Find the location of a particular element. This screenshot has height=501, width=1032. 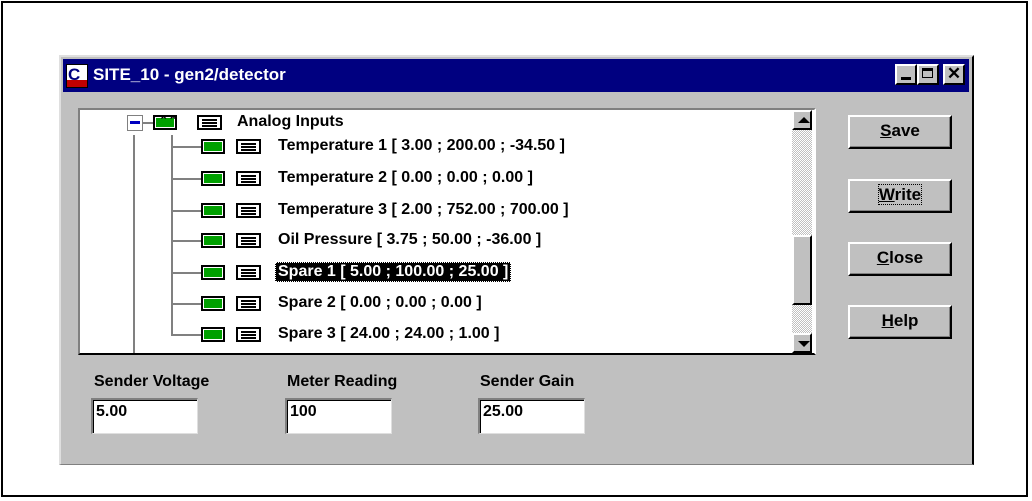

save-button: Save is located at coordinates (900, 132).